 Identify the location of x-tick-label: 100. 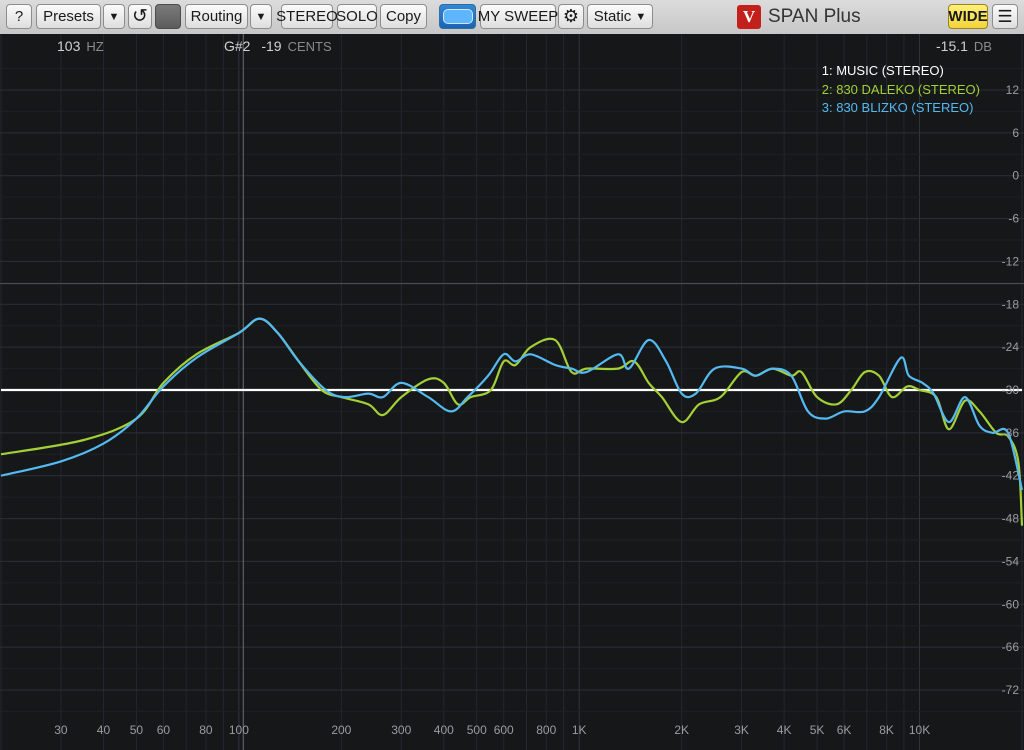
(239, 730).